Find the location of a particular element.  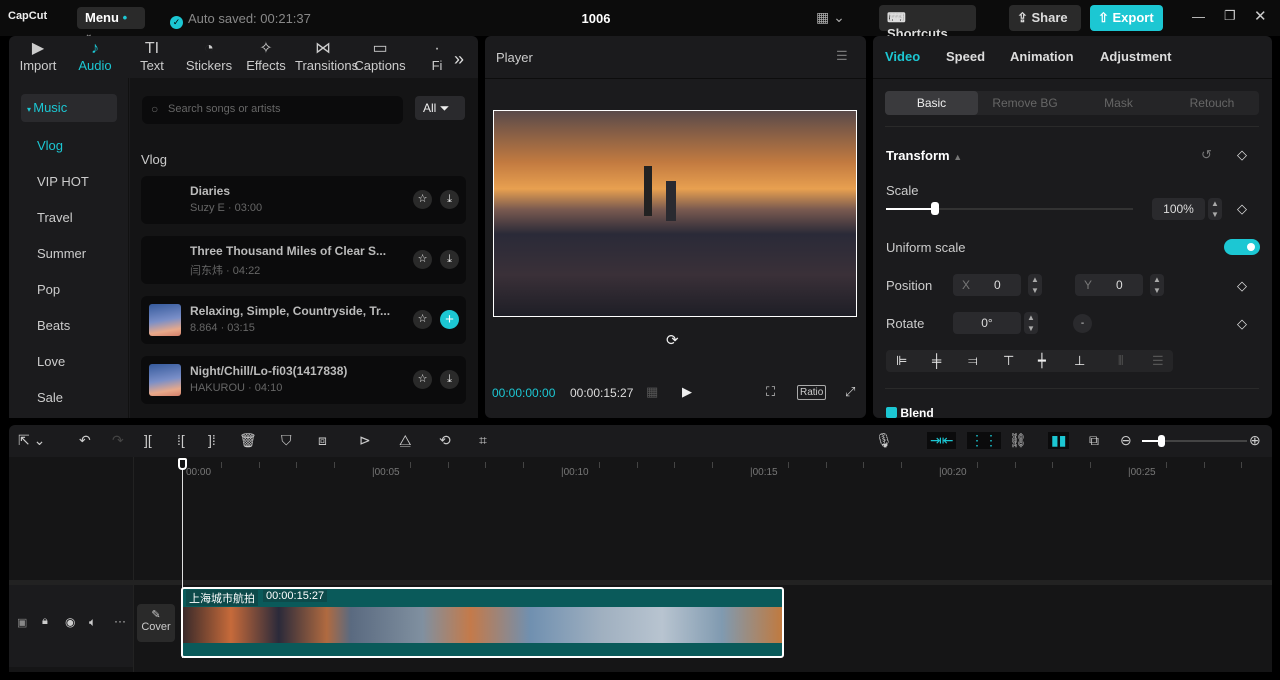

preview-axis-icon: ▮▮ is located at coordinates (1059, 440).